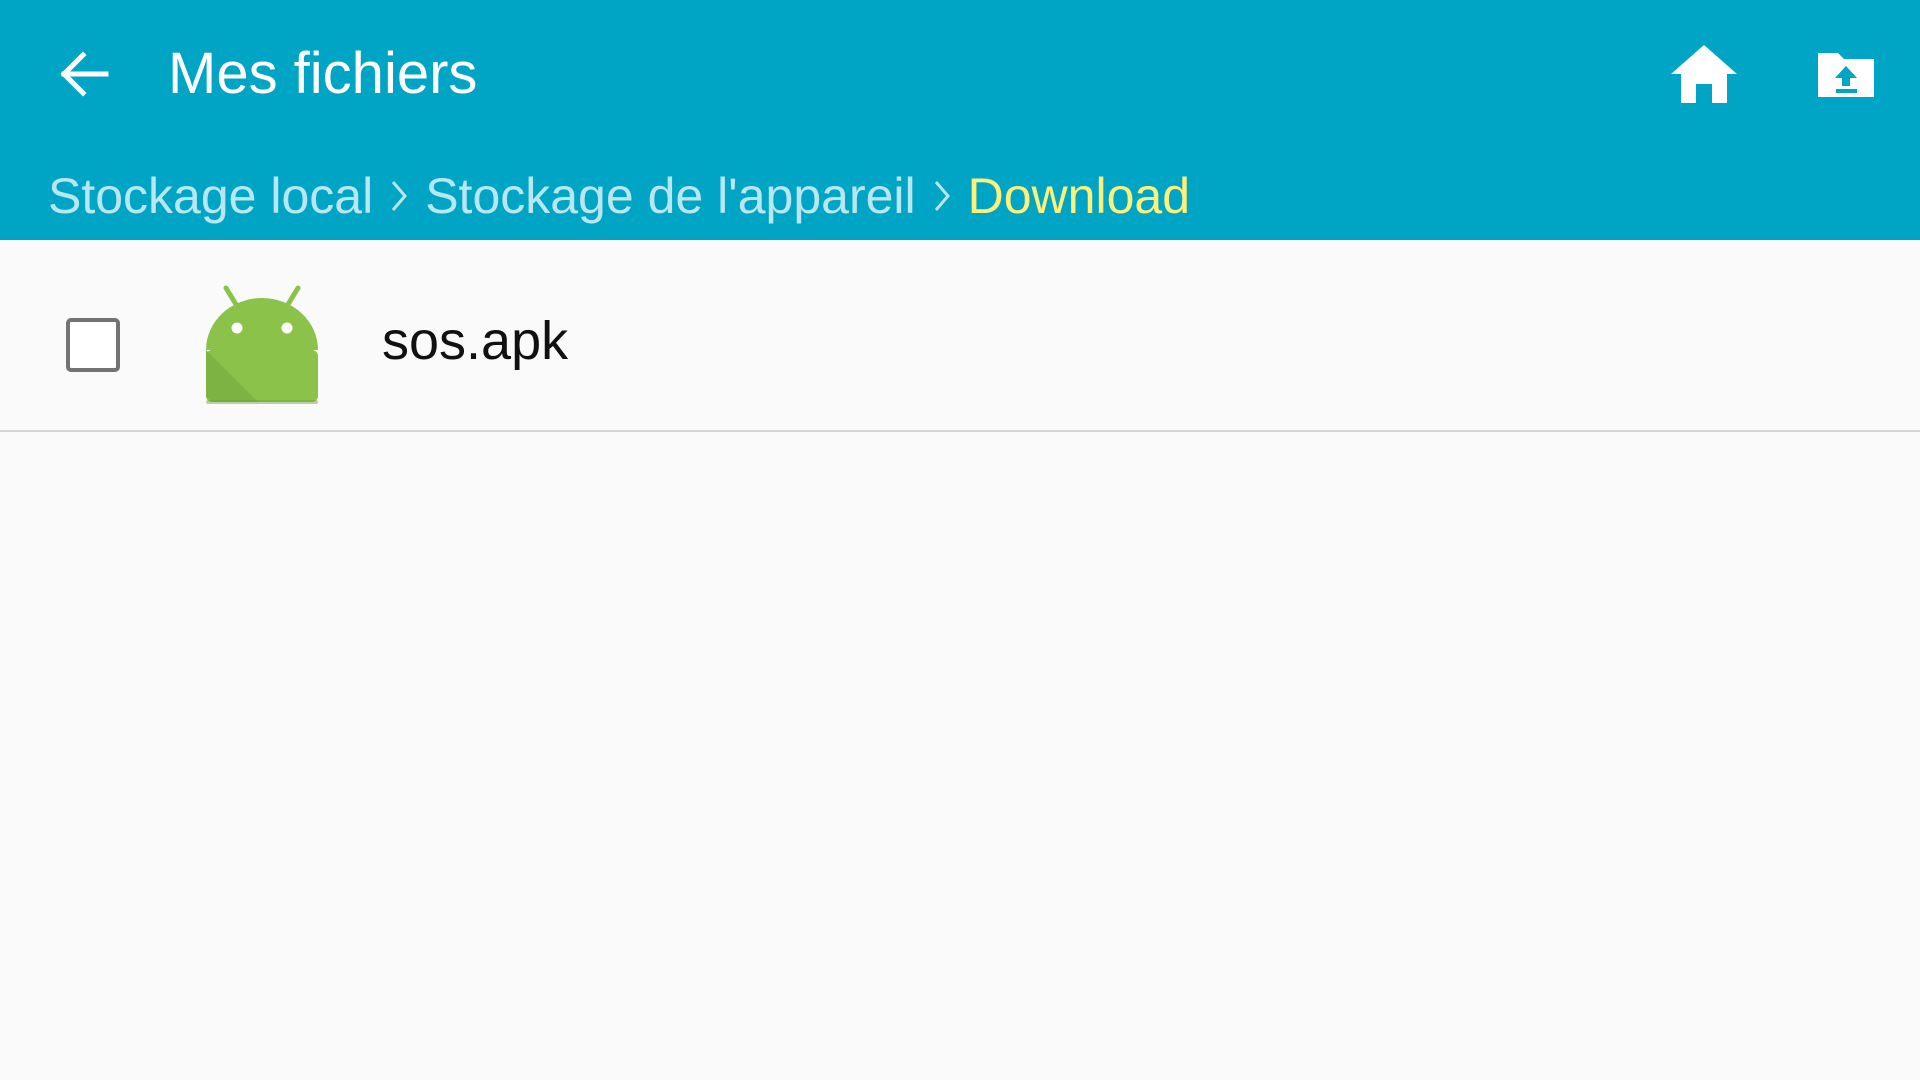 The height and width of the screenshot is (1080, 1920). Describe the element at coordinates (93, 345) in the screenshot. I see `file-checkbox` at that location.